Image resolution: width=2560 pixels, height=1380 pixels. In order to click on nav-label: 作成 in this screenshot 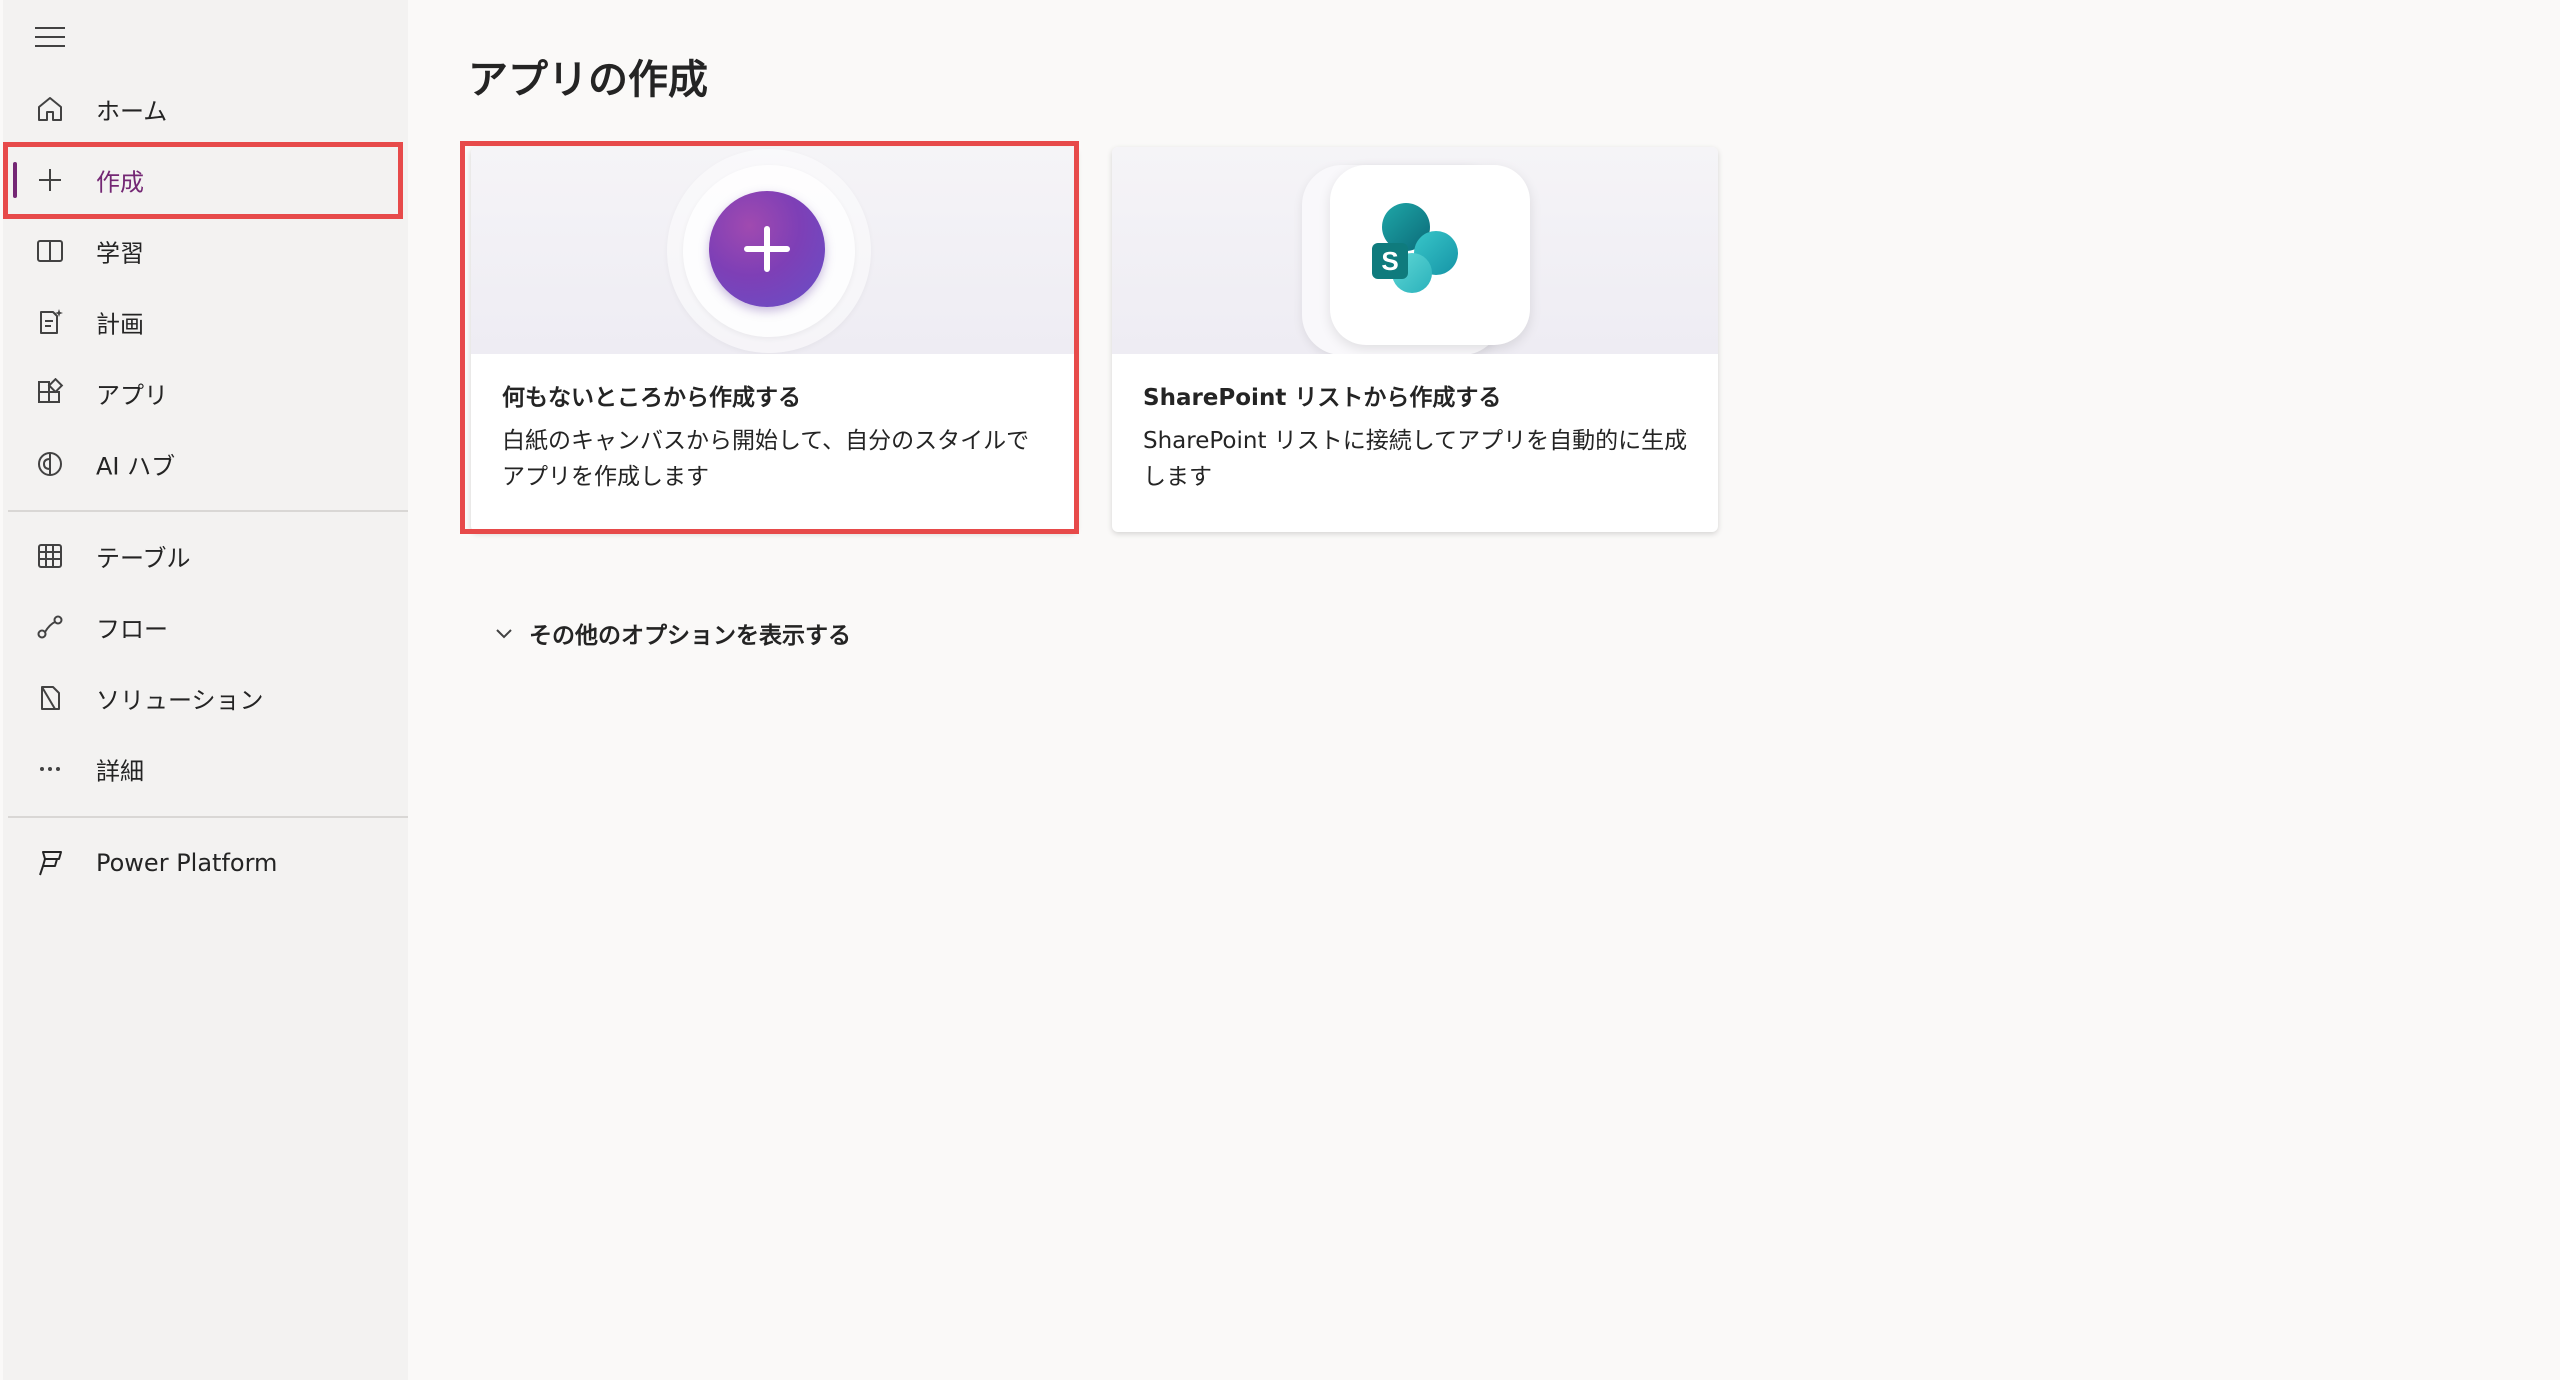, I will do `click(120, 182)`.